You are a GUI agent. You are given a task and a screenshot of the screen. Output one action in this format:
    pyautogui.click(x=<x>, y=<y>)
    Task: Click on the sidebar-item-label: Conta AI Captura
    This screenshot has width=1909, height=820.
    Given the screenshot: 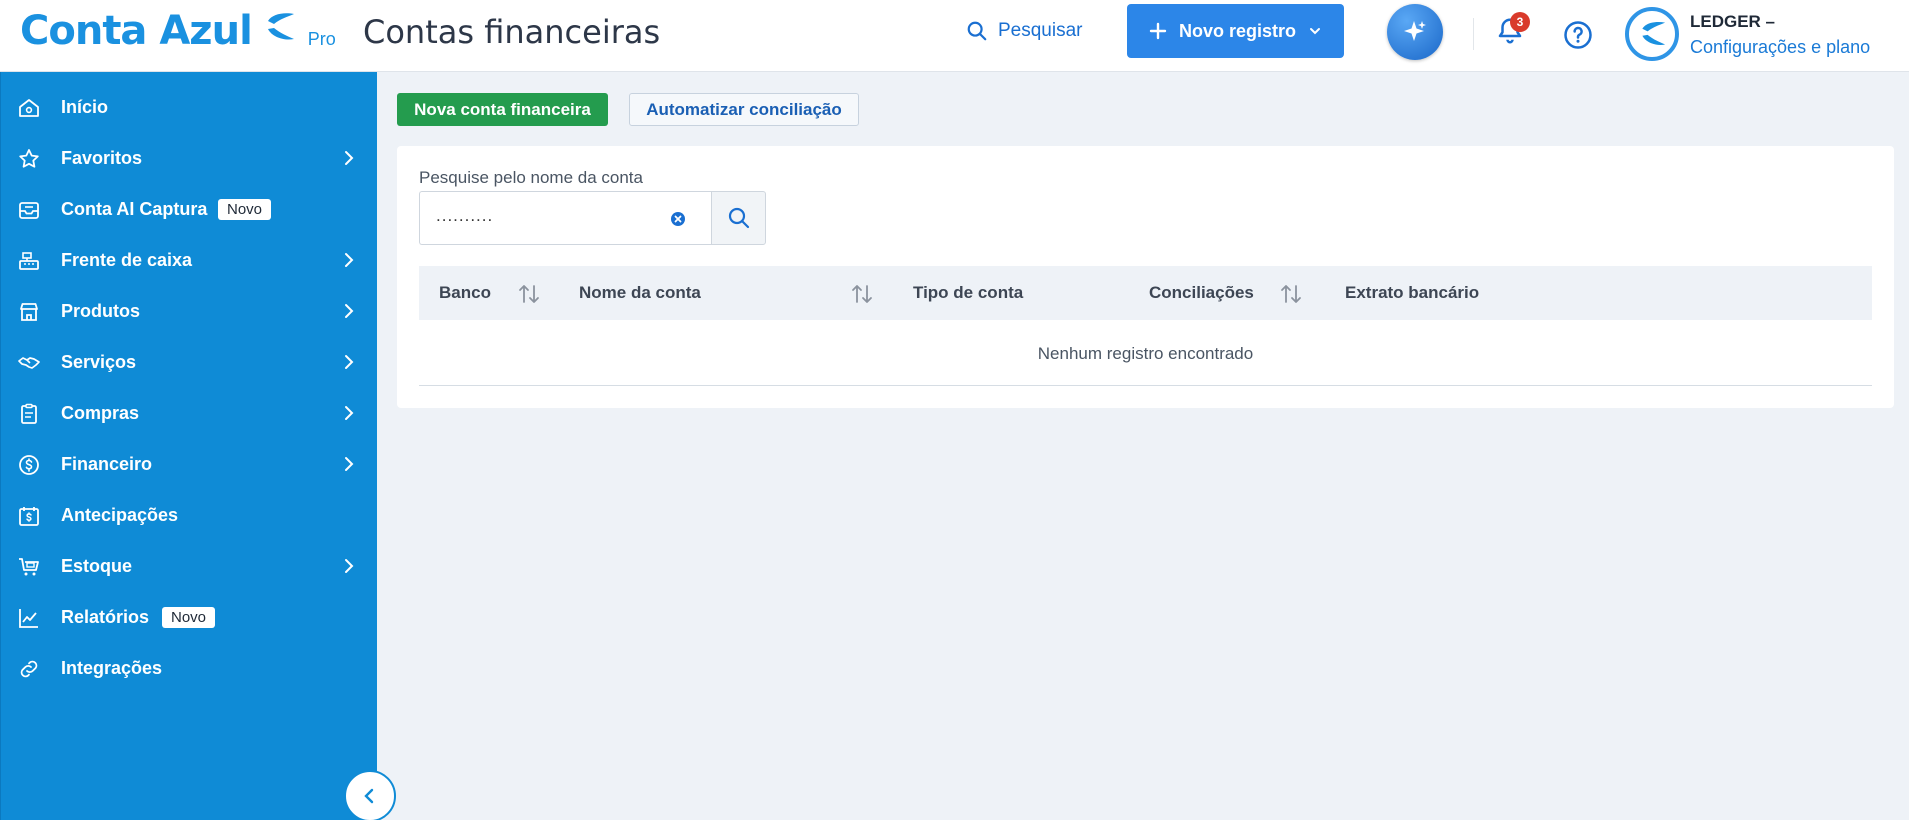 What is the action you would take?
    pyautogui.click(x=134, y=208)
    